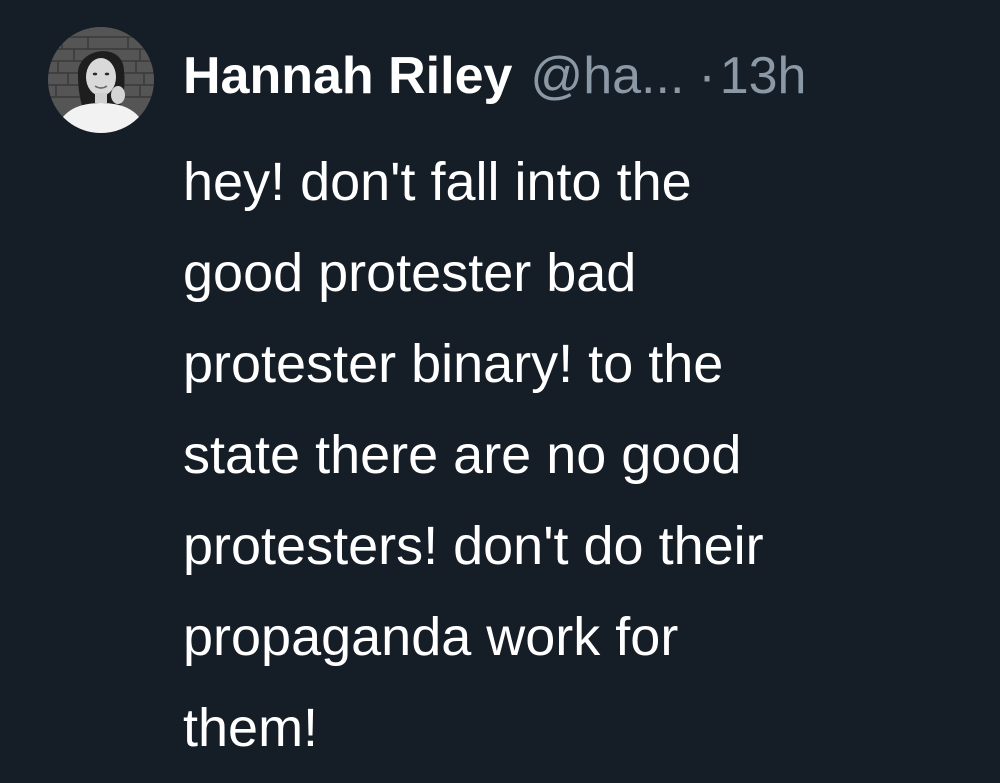  What do you see at coordinates (251, 728) in the screenshot?
I see `tweet-text-line: them!` at bounding box center [251, 728].